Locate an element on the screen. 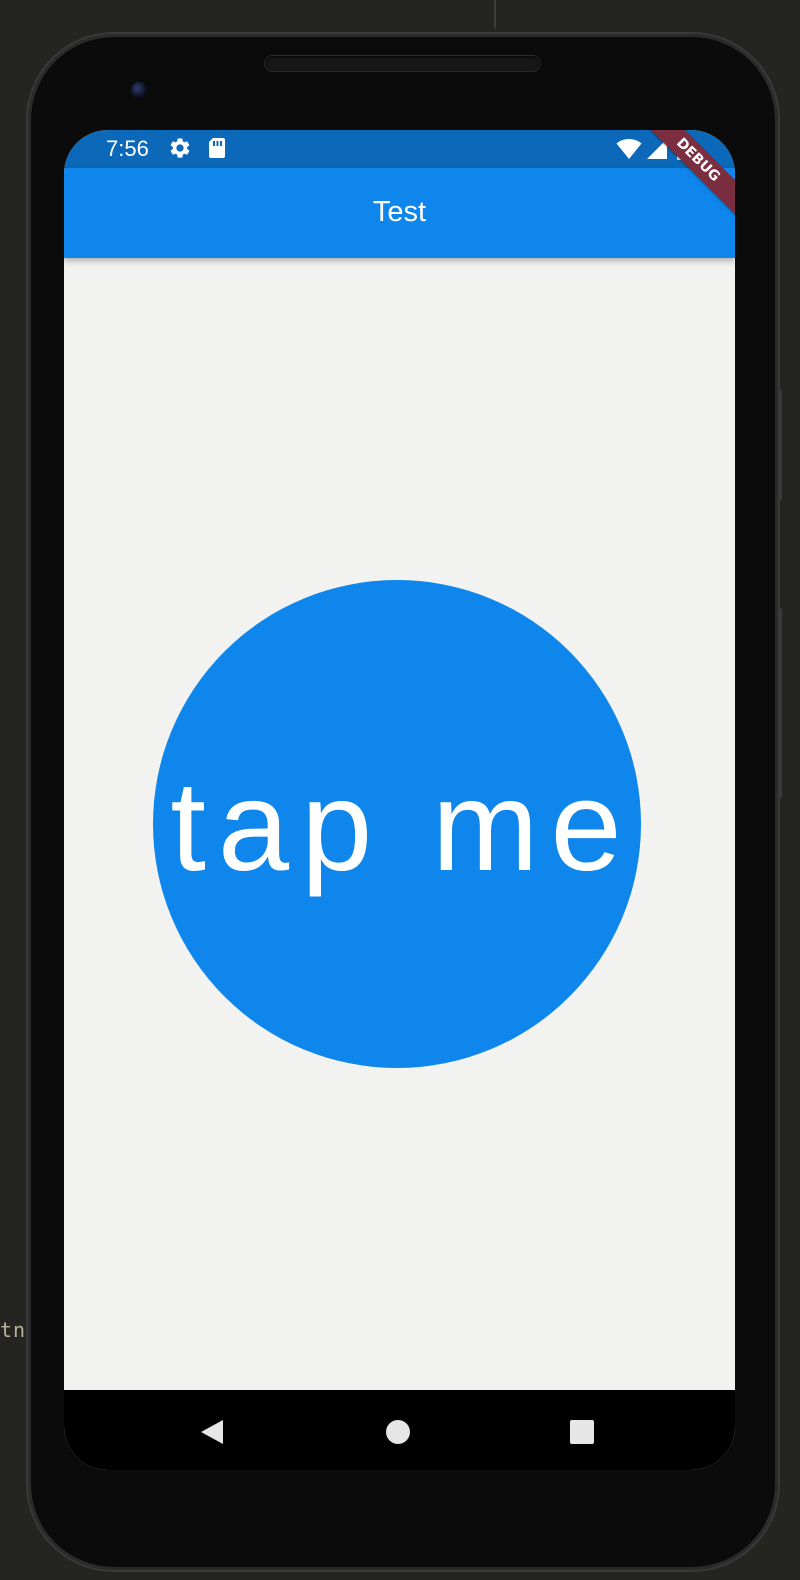  status-time: 7:56 is located at coordinates (127, 148).